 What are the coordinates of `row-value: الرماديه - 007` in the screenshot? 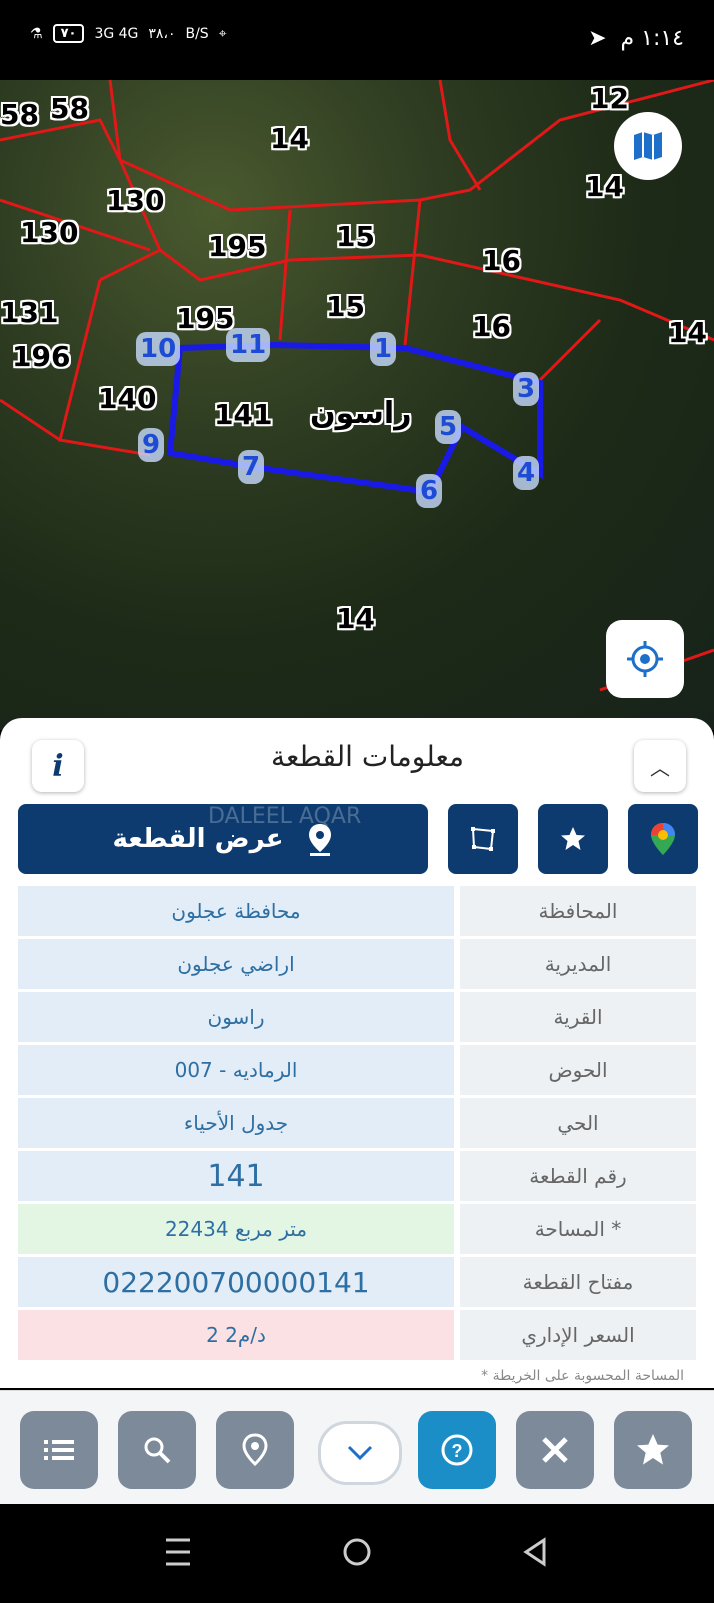 It's located at (236, 1070).